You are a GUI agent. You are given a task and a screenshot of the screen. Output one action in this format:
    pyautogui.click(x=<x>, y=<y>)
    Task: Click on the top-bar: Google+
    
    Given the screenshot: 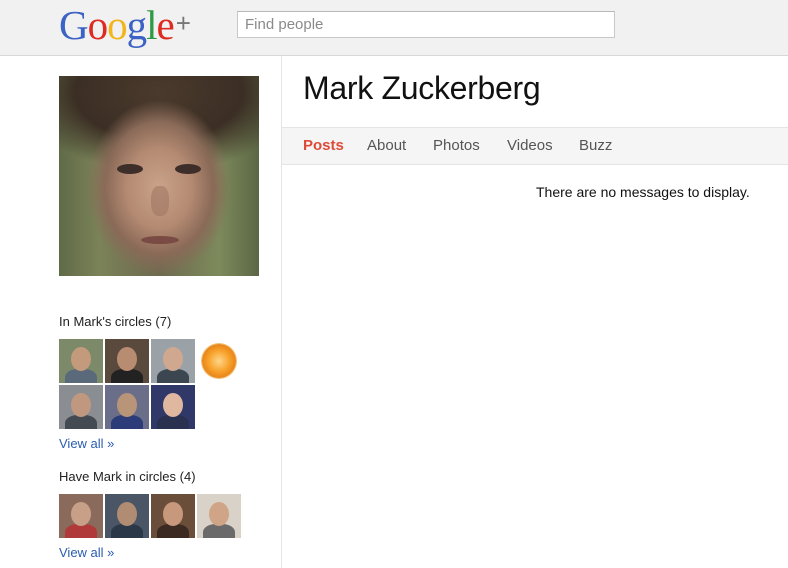 What is the action you would take?
    pyautogui.click(x=394, y=28)
    